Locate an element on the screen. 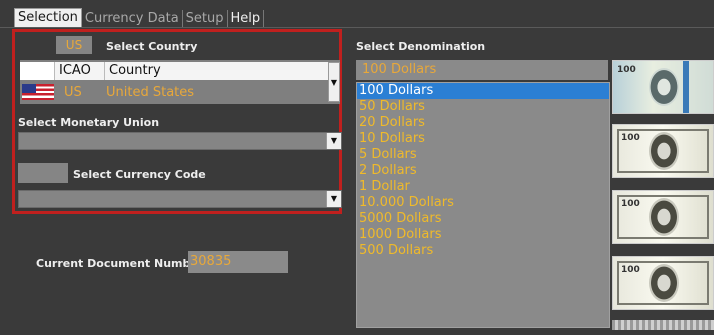 This screenshot has width=714, height=335. list-item: 2 Dollars is located at coordinates (483, 171).